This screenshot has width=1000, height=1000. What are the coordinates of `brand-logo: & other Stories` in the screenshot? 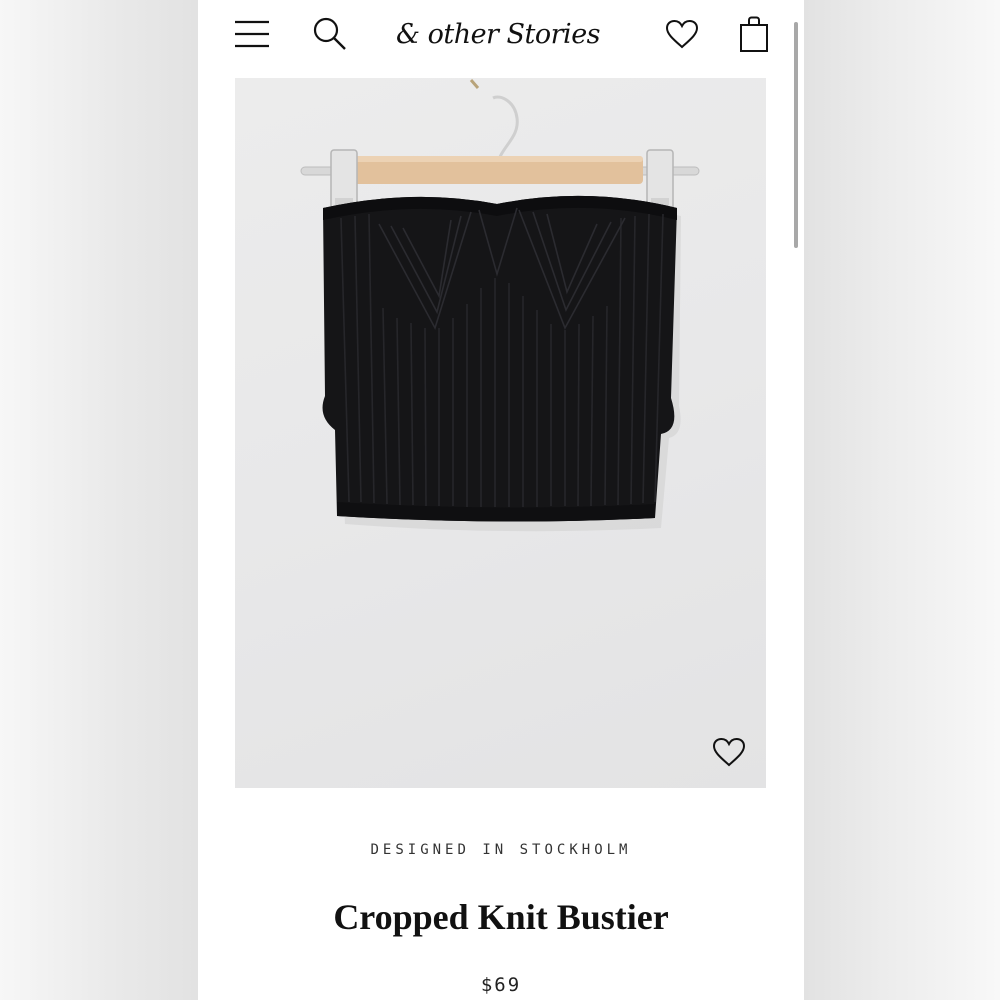 It's located at (498, 34).